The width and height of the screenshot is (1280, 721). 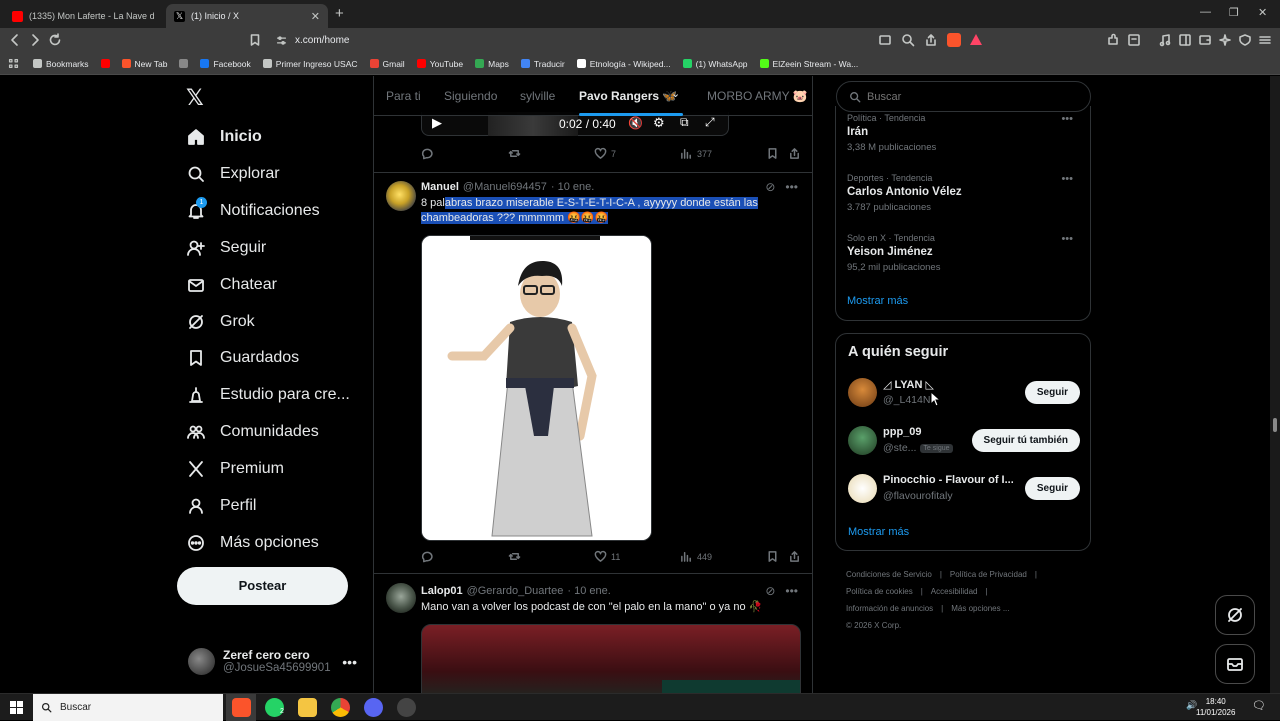 What do you see at coordinates (1025, 440) in the screenshot?
I see `follow-button: Seguir tú también` at bounding box center [1025, 440].